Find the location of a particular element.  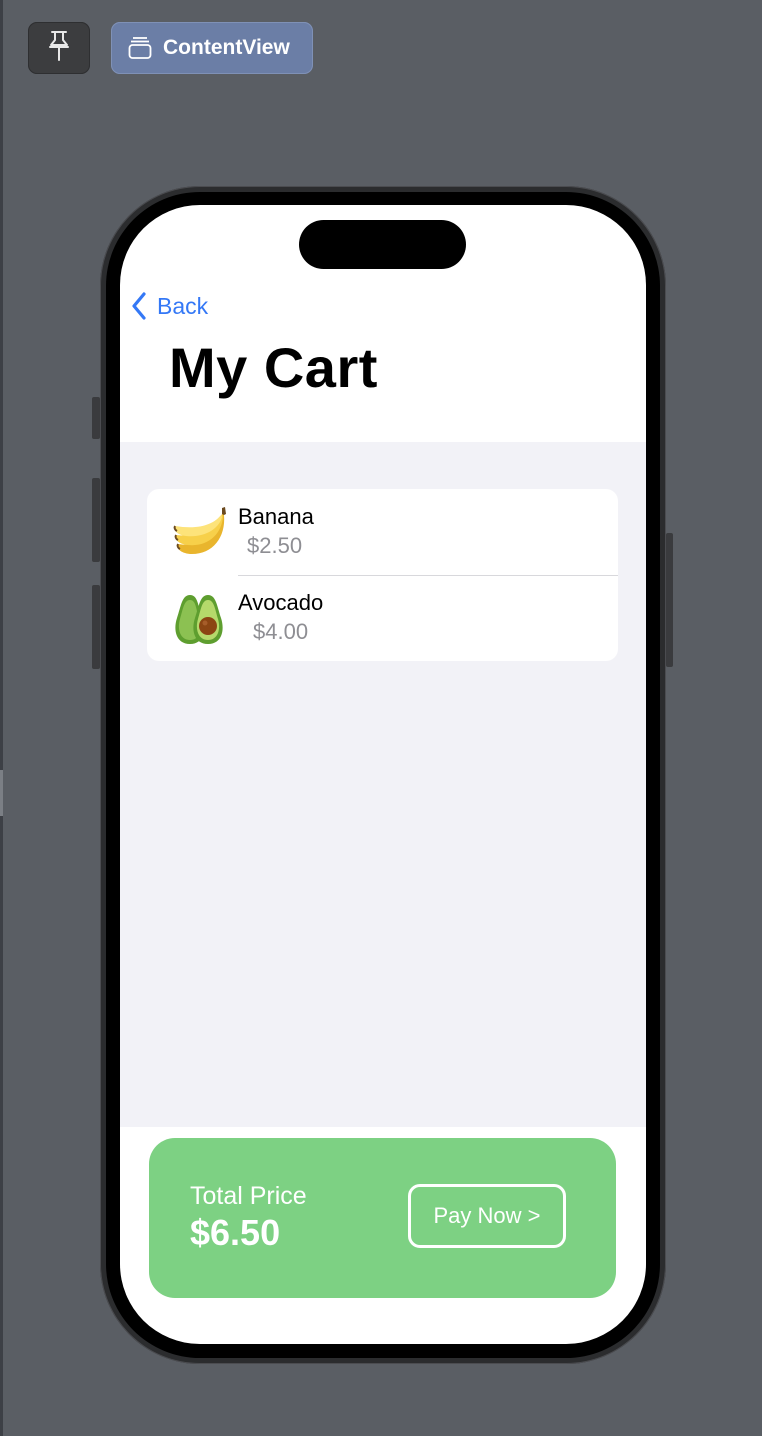

pay-now-button: Pay Now > is located at coordinates (487, 1216).